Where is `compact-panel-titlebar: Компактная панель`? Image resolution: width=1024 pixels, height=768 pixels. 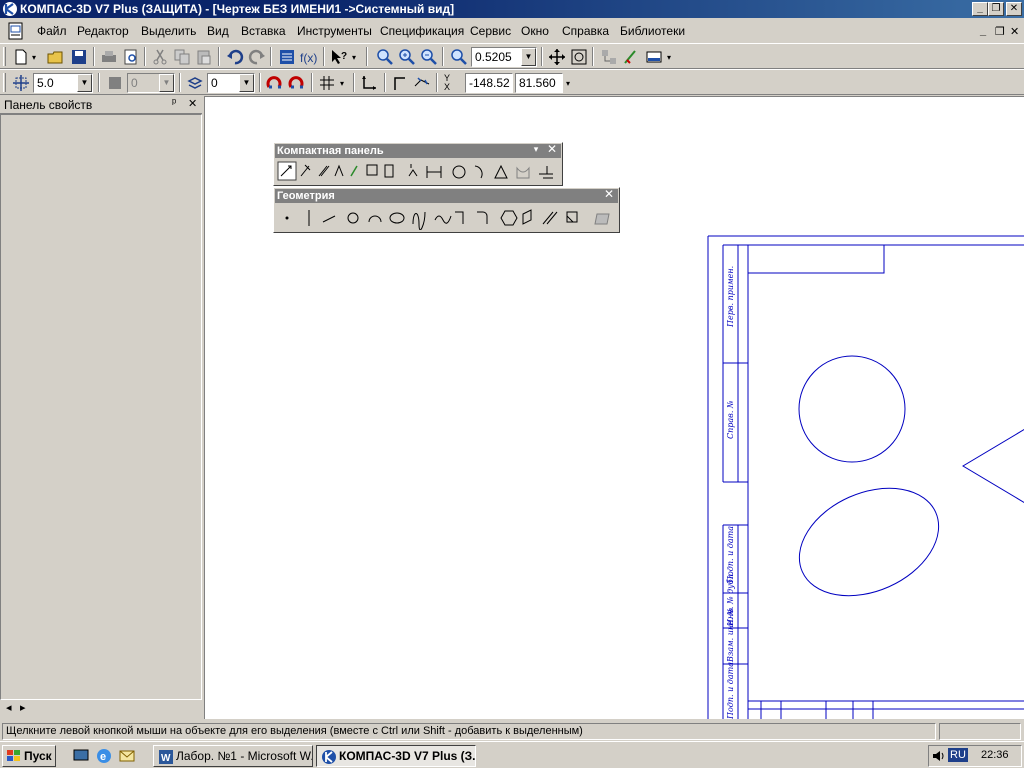 compact-panel-titlebar: Компактная панель is located at coordinates (418, 151).